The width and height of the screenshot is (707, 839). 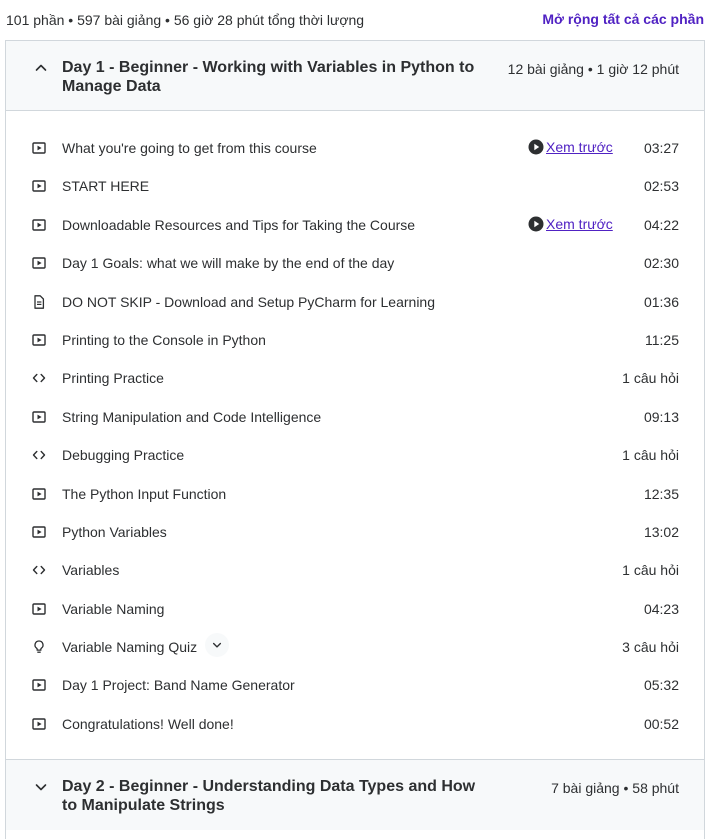 What do you see at coordinates (661, 531) in the screenshot?
I see `lecture-duration: 13:02` at bounding box center [661, 531].